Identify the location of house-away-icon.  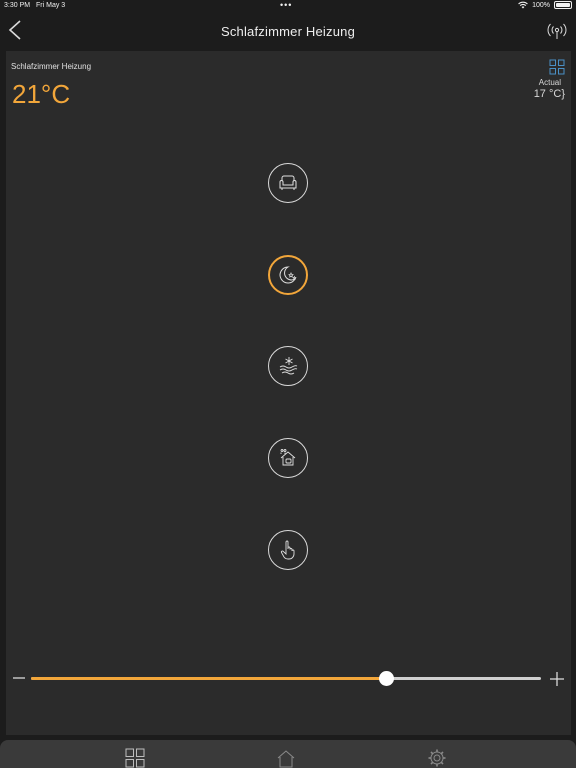
(288, 457).